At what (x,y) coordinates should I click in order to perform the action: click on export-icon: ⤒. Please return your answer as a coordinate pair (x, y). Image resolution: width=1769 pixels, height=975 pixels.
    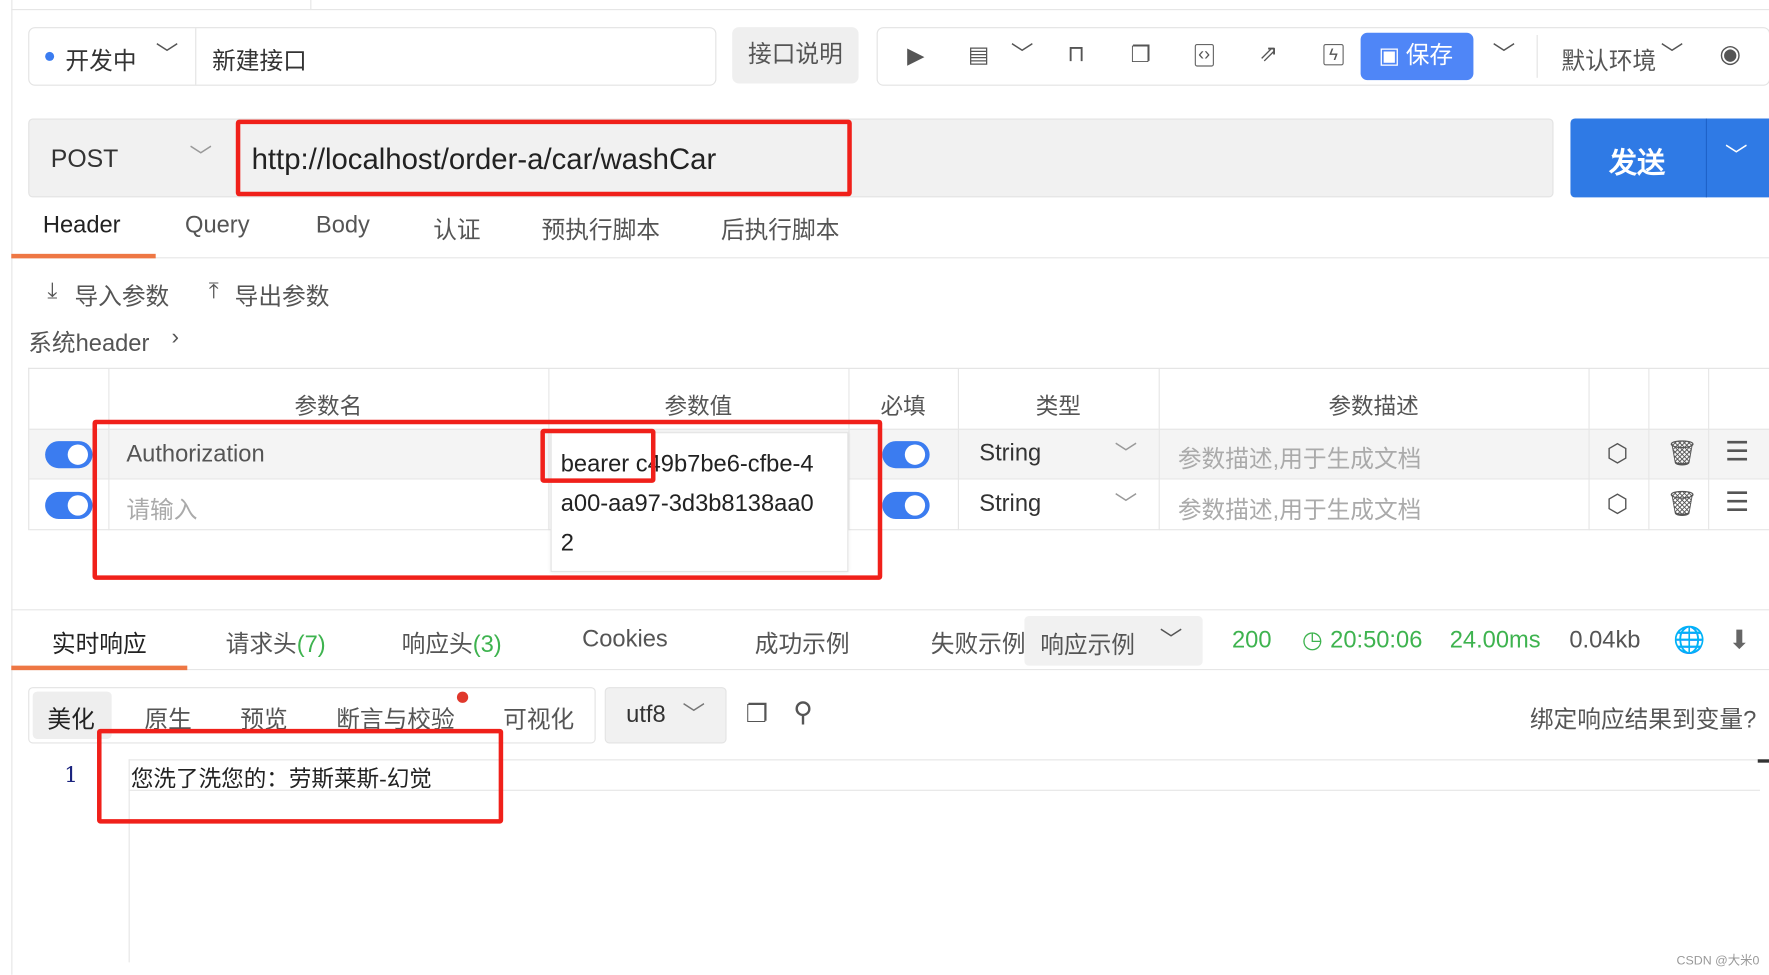
    Looking at the image, I should click on (214, 291).